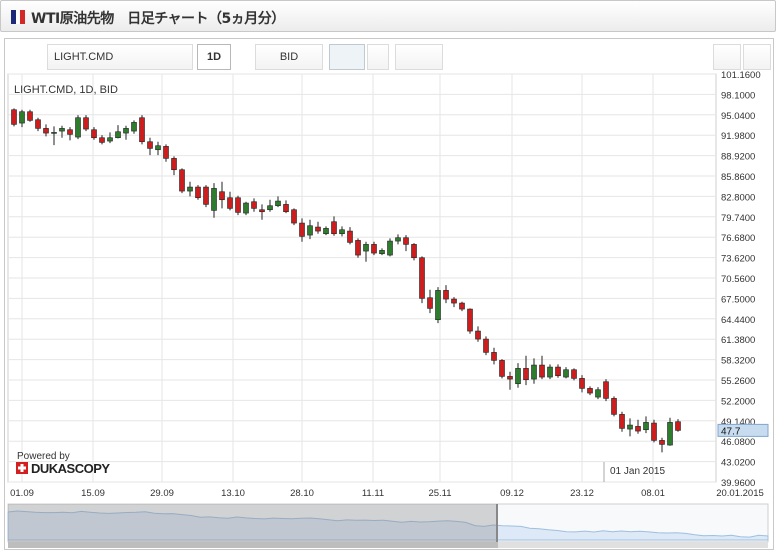 Image resolution: width=778 pixels, height=554 pixels. Describe the element at coordinates (637, 471) in the screenshot. I see `date-annotation: 01 Jan 2015` at that location.